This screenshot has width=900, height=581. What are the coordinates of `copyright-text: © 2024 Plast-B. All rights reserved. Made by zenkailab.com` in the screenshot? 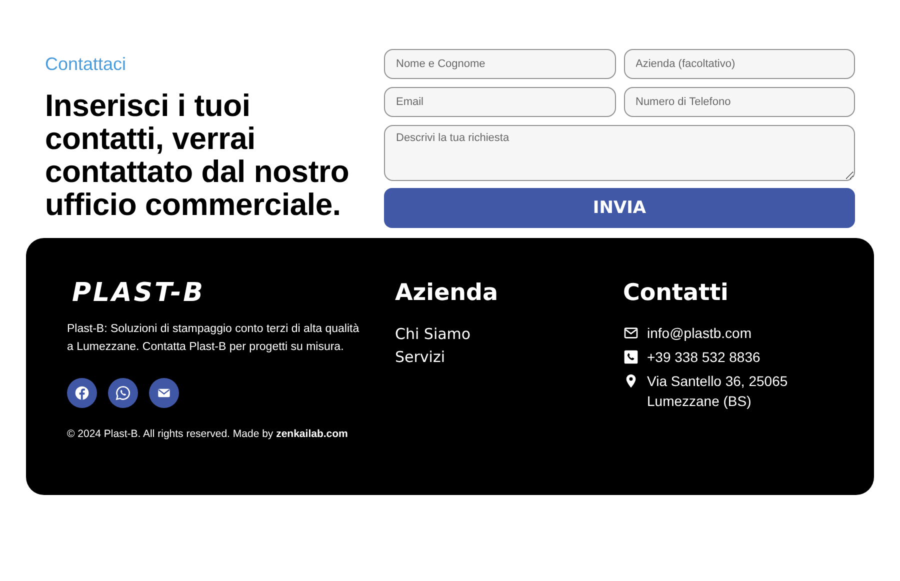 It's located at (208, 434).